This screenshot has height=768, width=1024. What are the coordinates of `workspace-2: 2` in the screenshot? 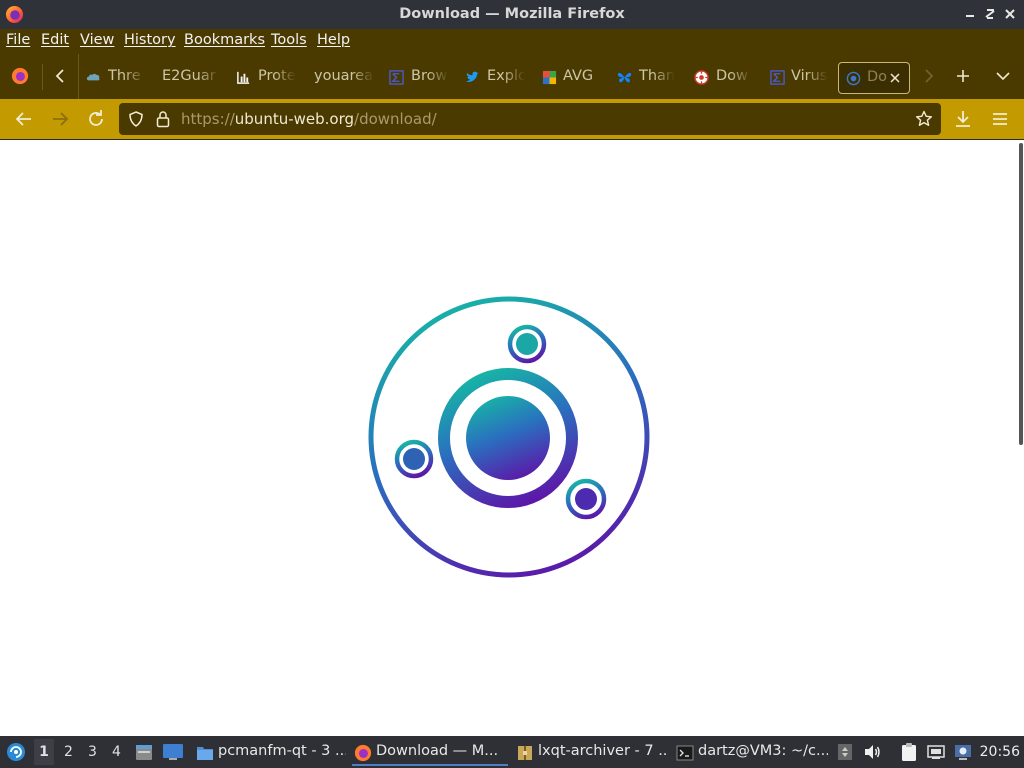 It's located at (68, 752).